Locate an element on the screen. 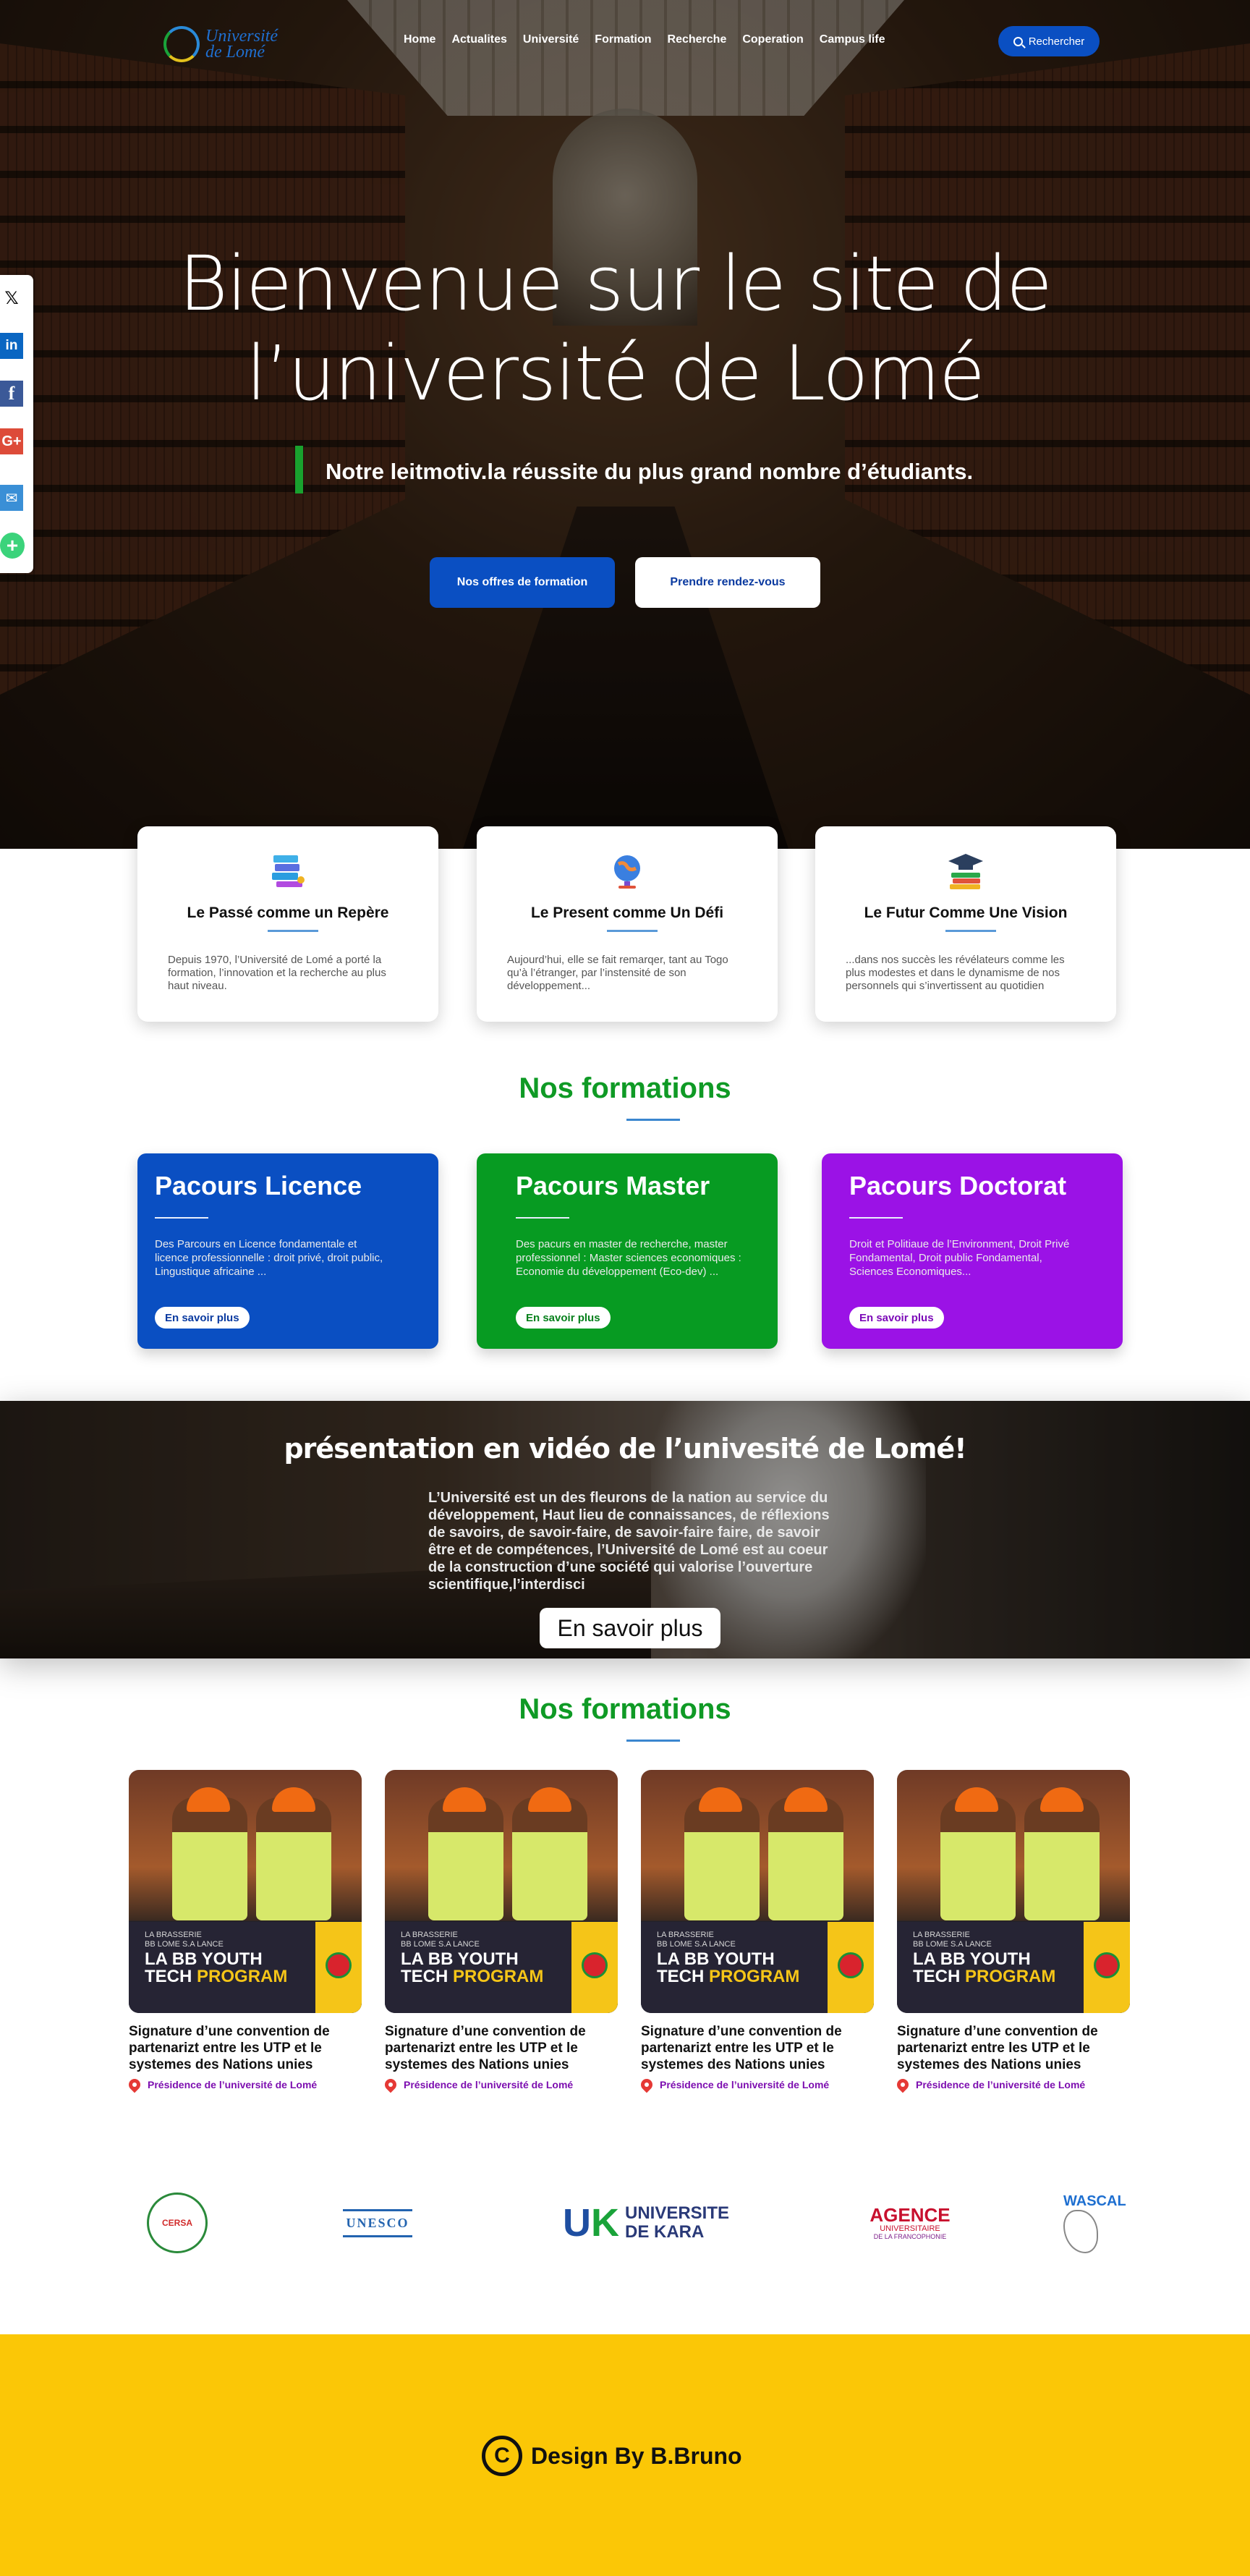  x-icon: 𝕏 is located at coordinates (11, 298).